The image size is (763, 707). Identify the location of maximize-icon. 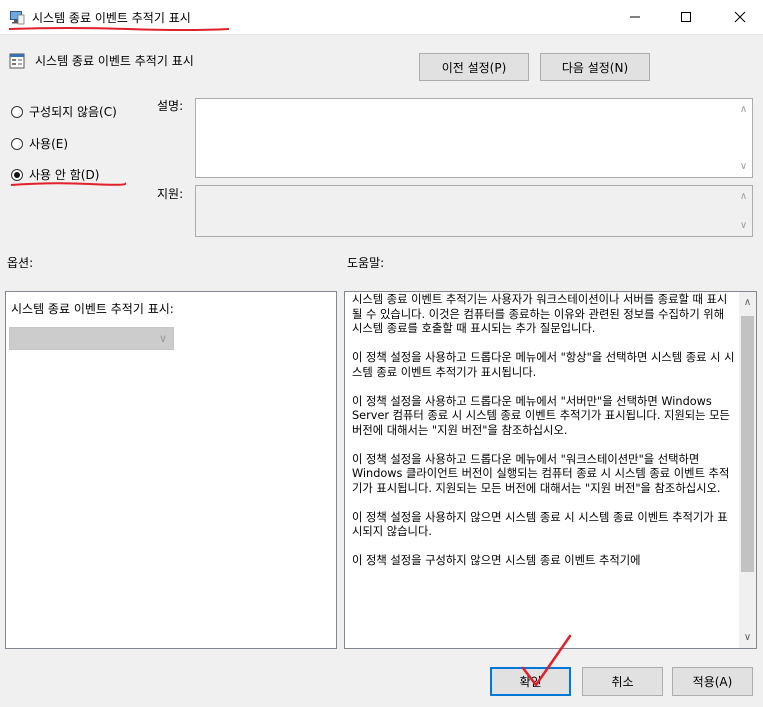
(686, 17).